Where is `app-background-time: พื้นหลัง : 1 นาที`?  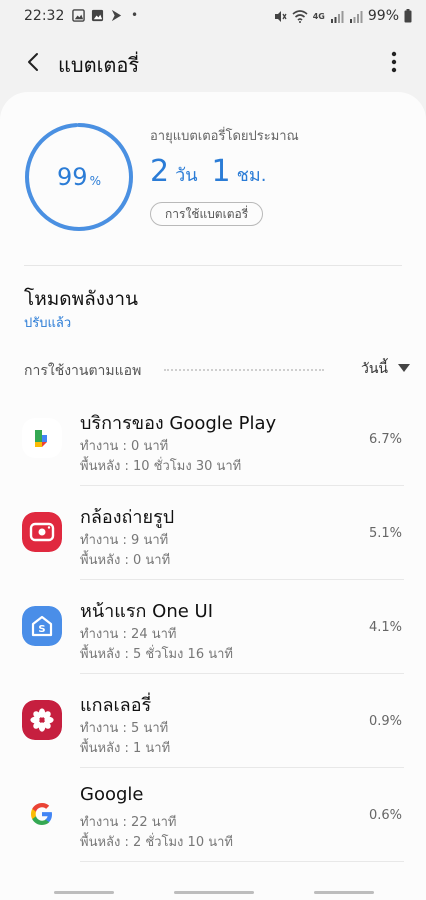
app-background-time: พื้นหลัง : 1 นาที is located at coordinates (125, 748).